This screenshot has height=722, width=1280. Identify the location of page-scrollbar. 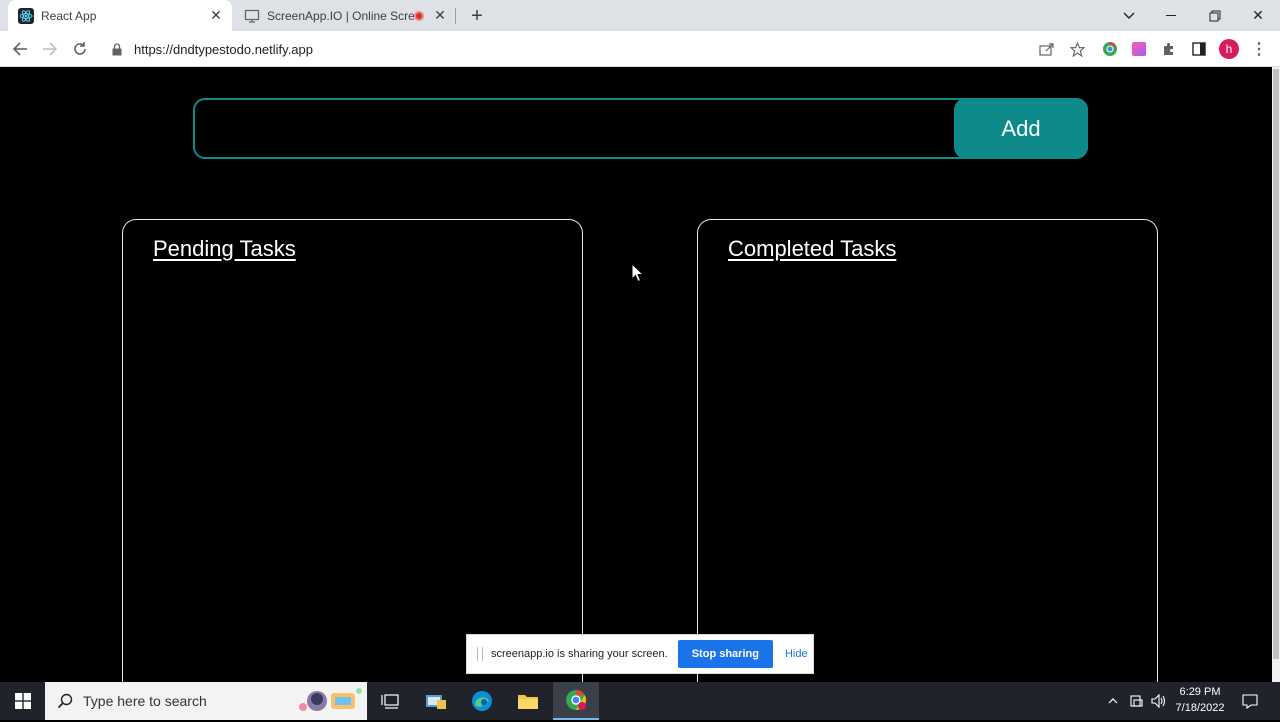
(1276, 374).